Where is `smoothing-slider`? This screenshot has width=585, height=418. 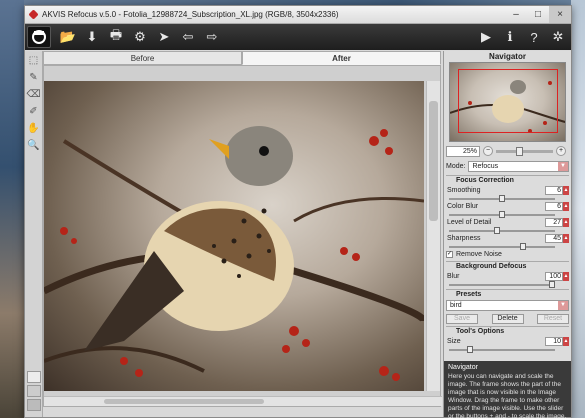
smoothing-slider is located at coordinates (502, 198).